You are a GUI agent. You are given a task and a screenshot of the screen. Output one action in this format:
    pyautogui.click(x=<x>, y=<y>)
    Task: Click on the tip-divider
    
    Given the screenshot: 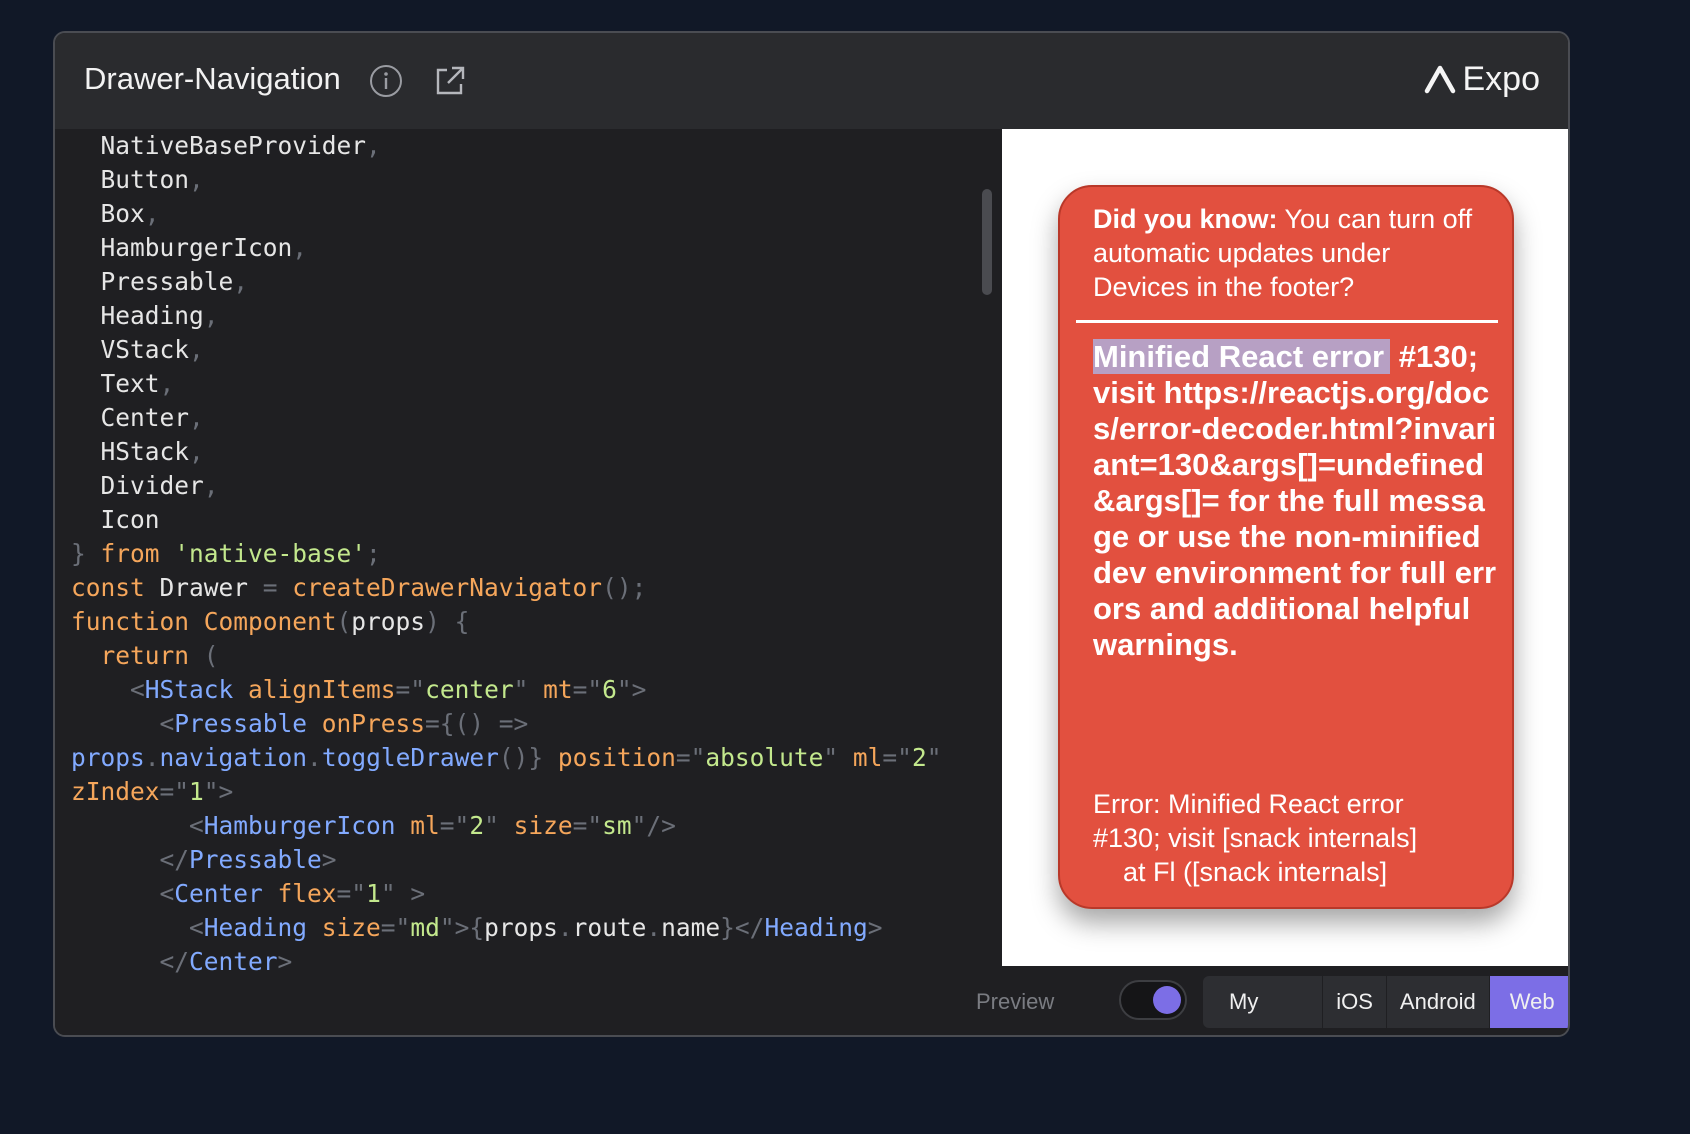 What is the action you would take?
    pyautogui.click(x=1287, y=321)
    